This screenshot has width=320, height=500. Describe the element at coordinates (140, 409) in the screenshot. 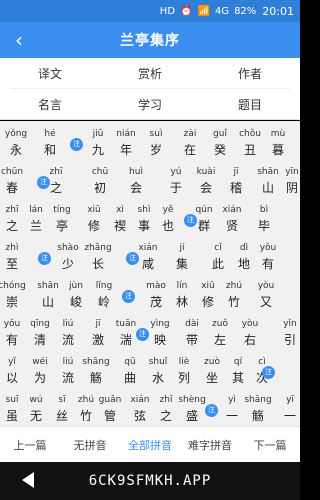

I see `char-cell: xián 弦` at that location.